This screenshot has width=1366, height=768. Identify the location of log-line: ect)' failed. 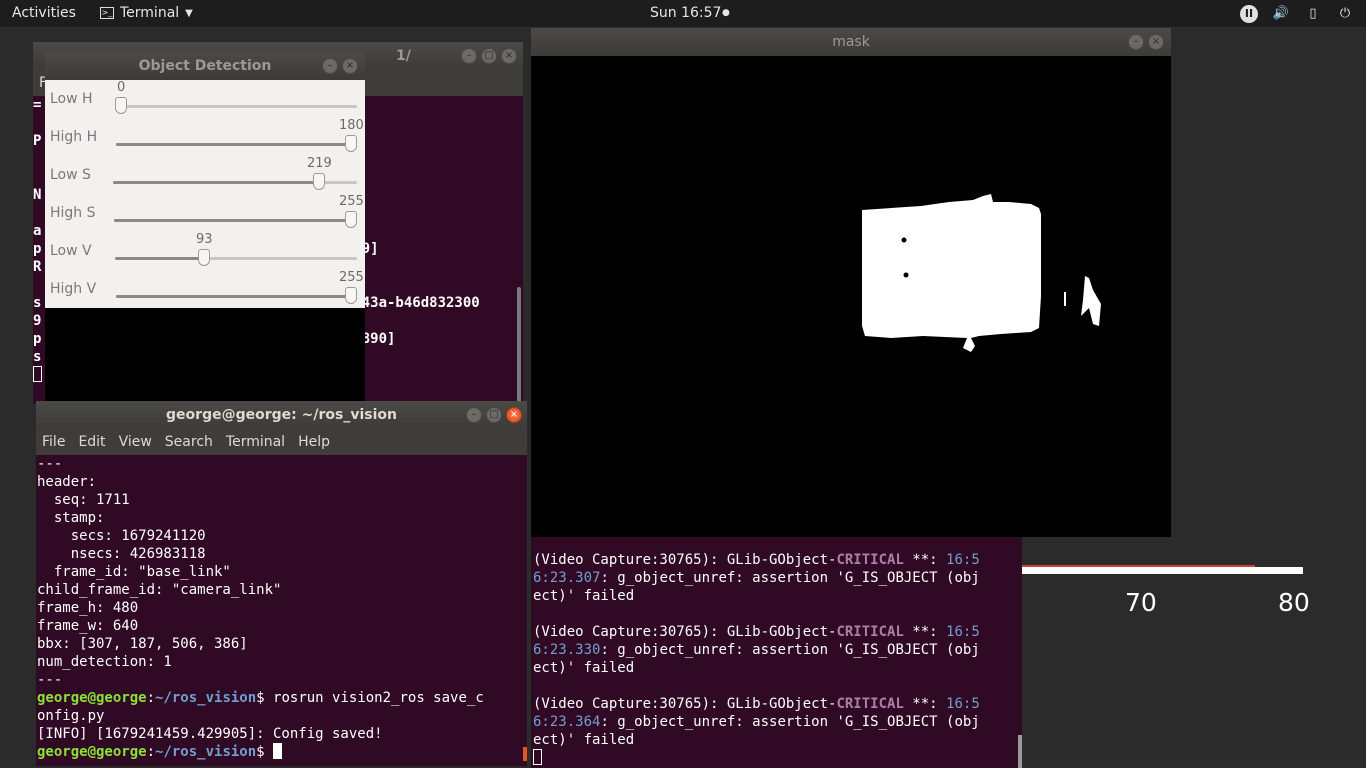
(584, 596).